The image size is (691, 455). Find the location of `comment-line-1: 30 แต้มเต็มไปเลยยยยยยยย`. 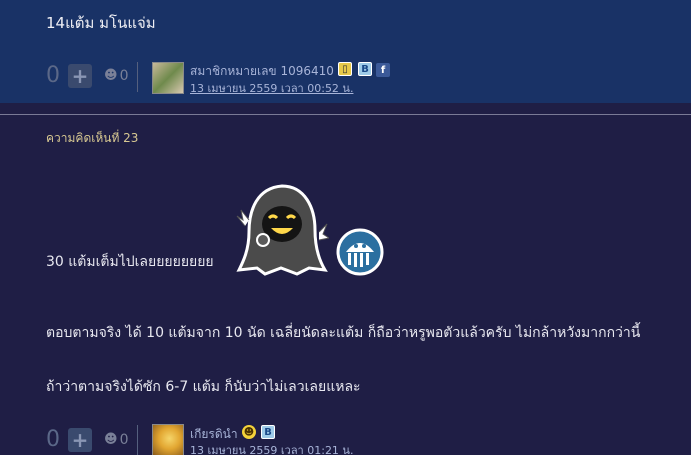

comment-line-1: 30 แต้มเต็มไปเลยยยยยยยย is located at coordinates (130, 262).